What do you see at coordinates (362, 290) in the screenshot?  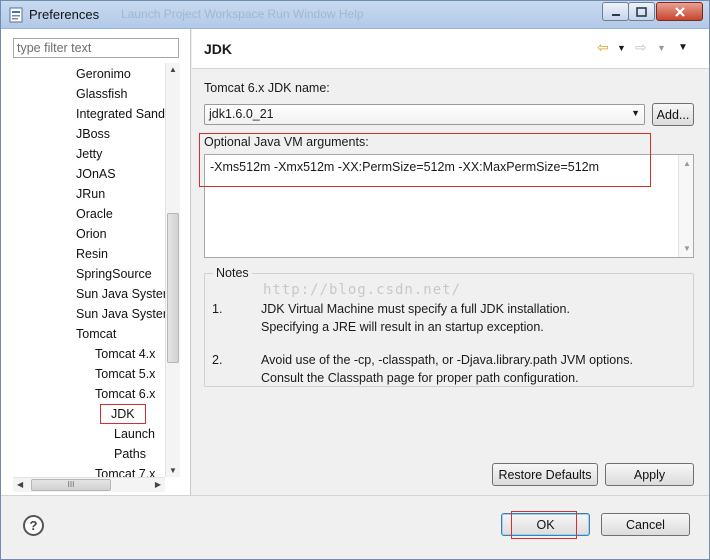 I see `watermark: http://blog.csdn.net/` at bounding box center [362, 290].